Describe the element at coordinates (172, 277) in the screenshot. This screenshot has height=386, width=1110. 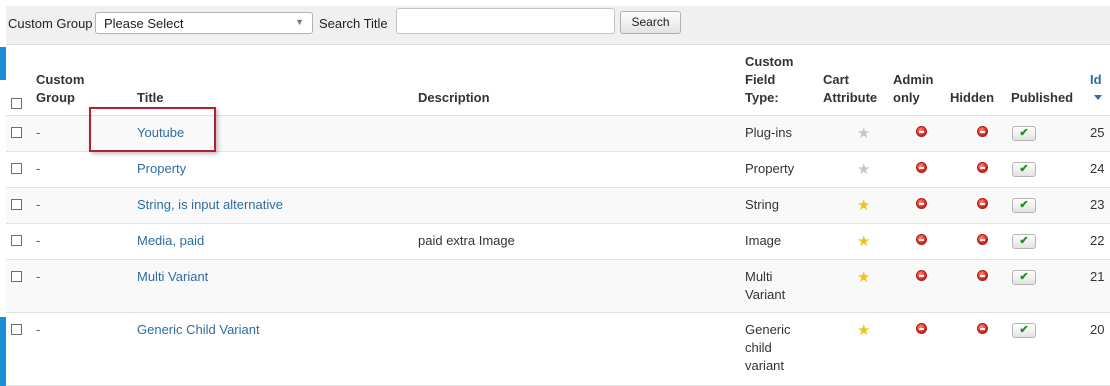
I see `row-title-link: Multi Variant` at that location.